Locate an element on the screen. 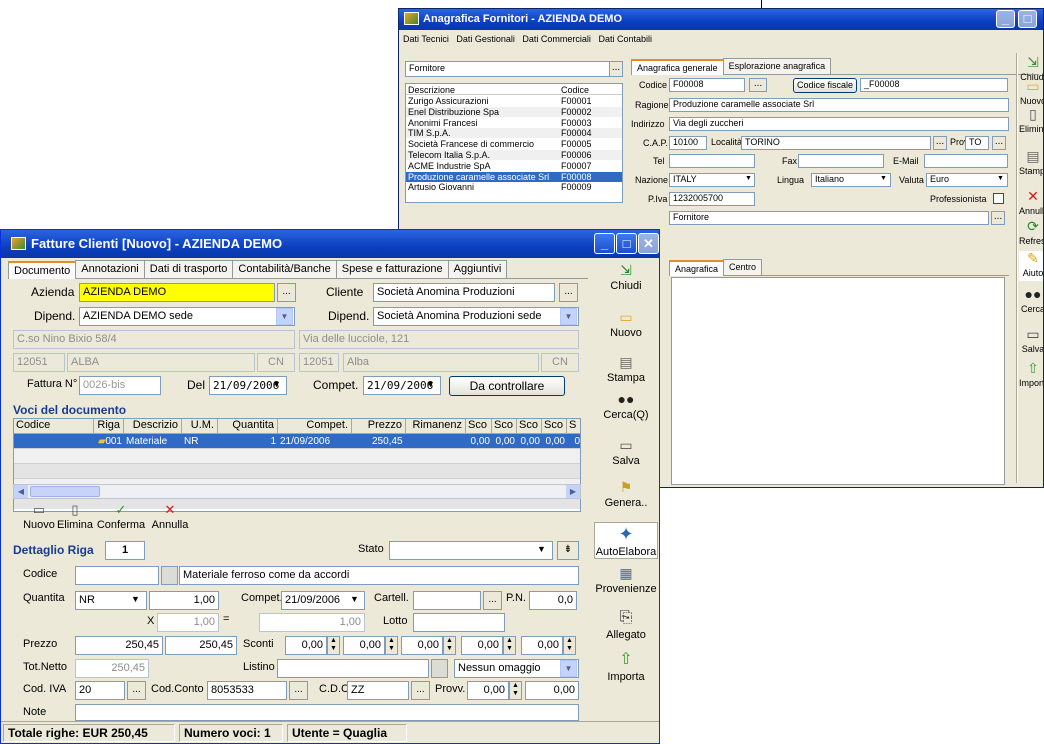  side-importa-button: ⇧ Importa is located at coordinates (626, 668).